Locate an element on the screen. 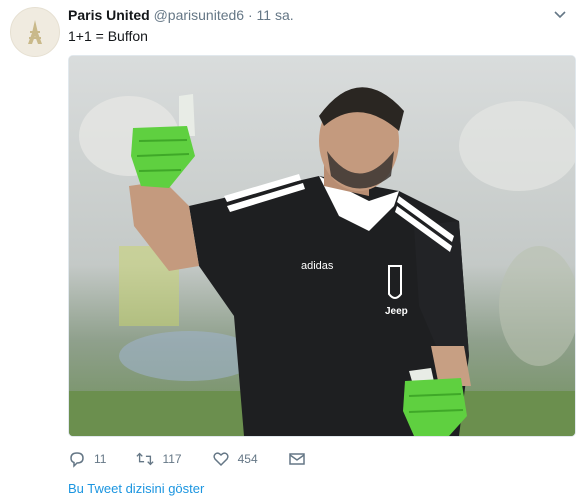 The height and width of the screenshot is (500, 579). author-handle: @parisunited6 is located at coordinates (199, 15).